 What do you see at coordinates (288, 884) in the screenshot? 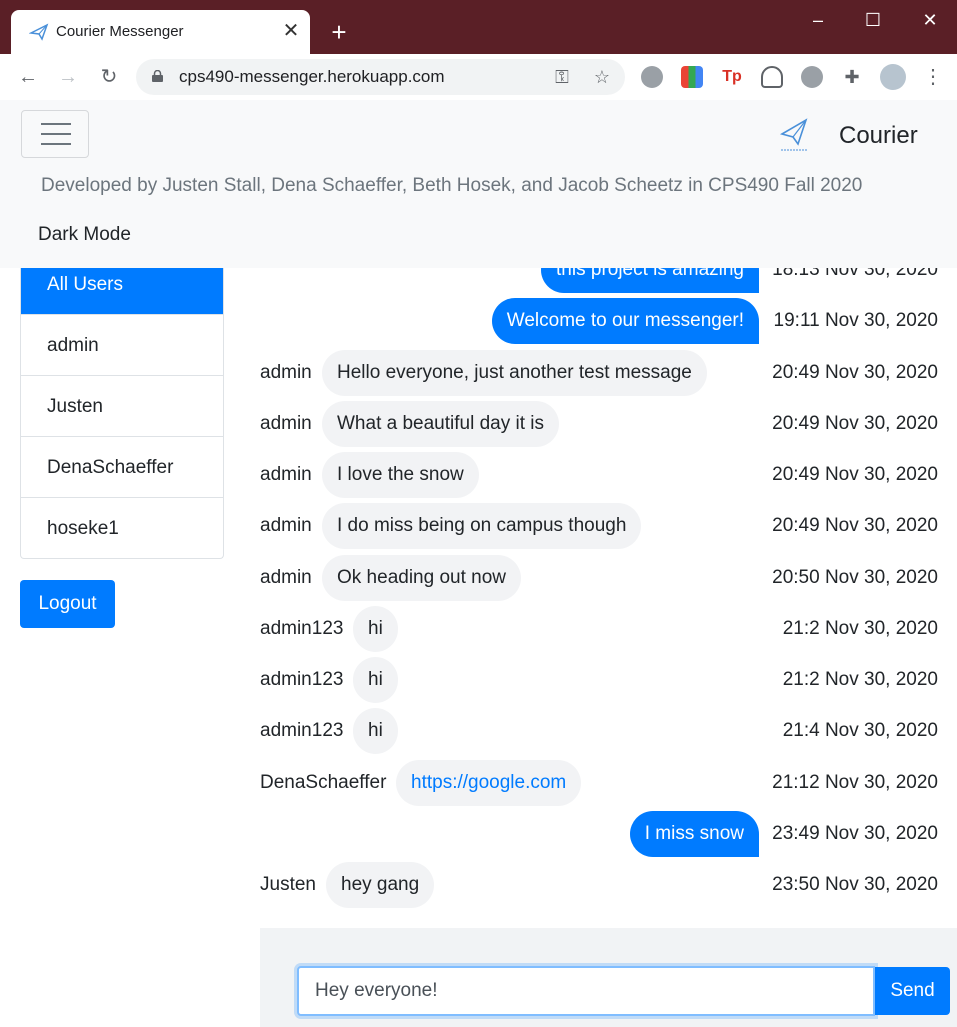
I see `message-sender: Justen` at bounding box center [288, 884].